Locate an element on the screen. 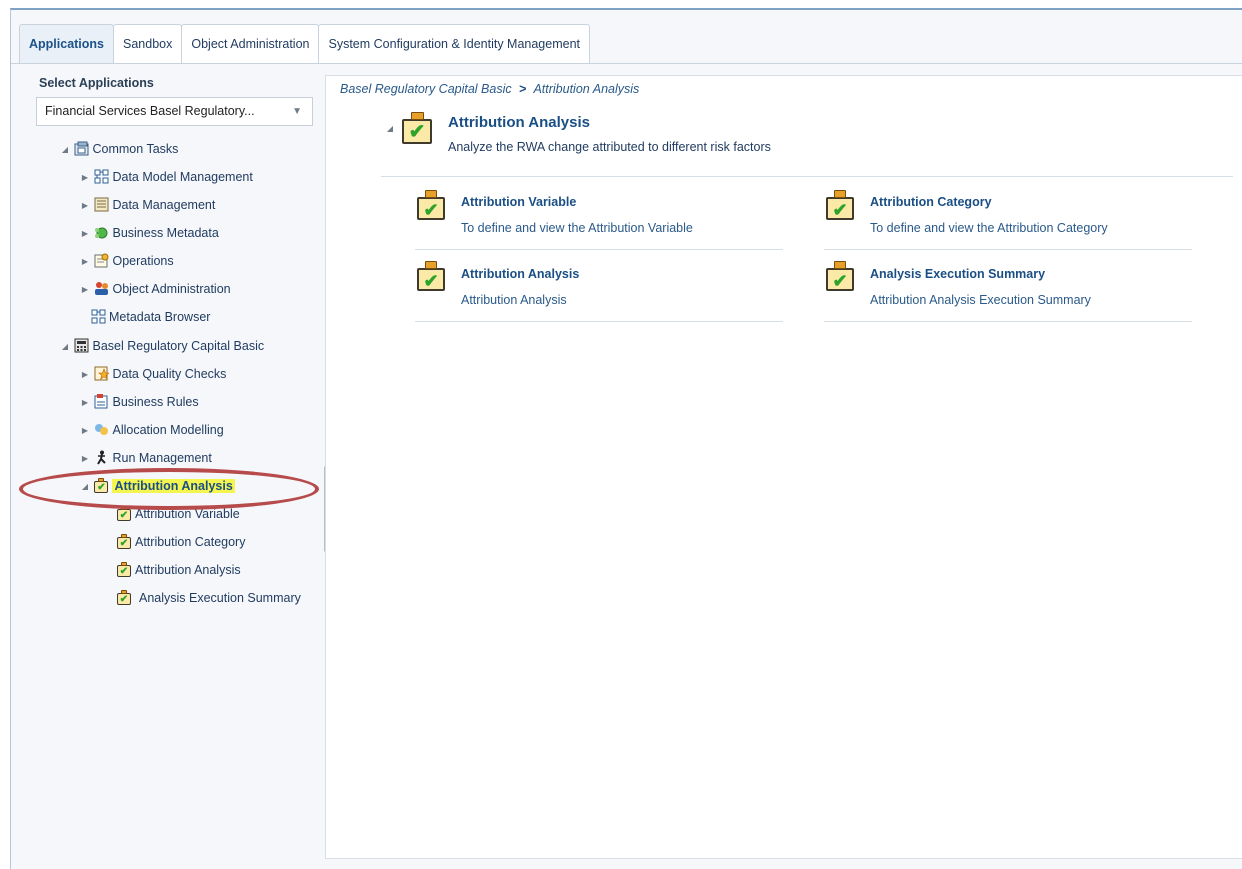 The height and width of the screenshot is (869, 1242). tree-item-attribution-category: ✔ Attribution Category is located at coordinates (181, 542).